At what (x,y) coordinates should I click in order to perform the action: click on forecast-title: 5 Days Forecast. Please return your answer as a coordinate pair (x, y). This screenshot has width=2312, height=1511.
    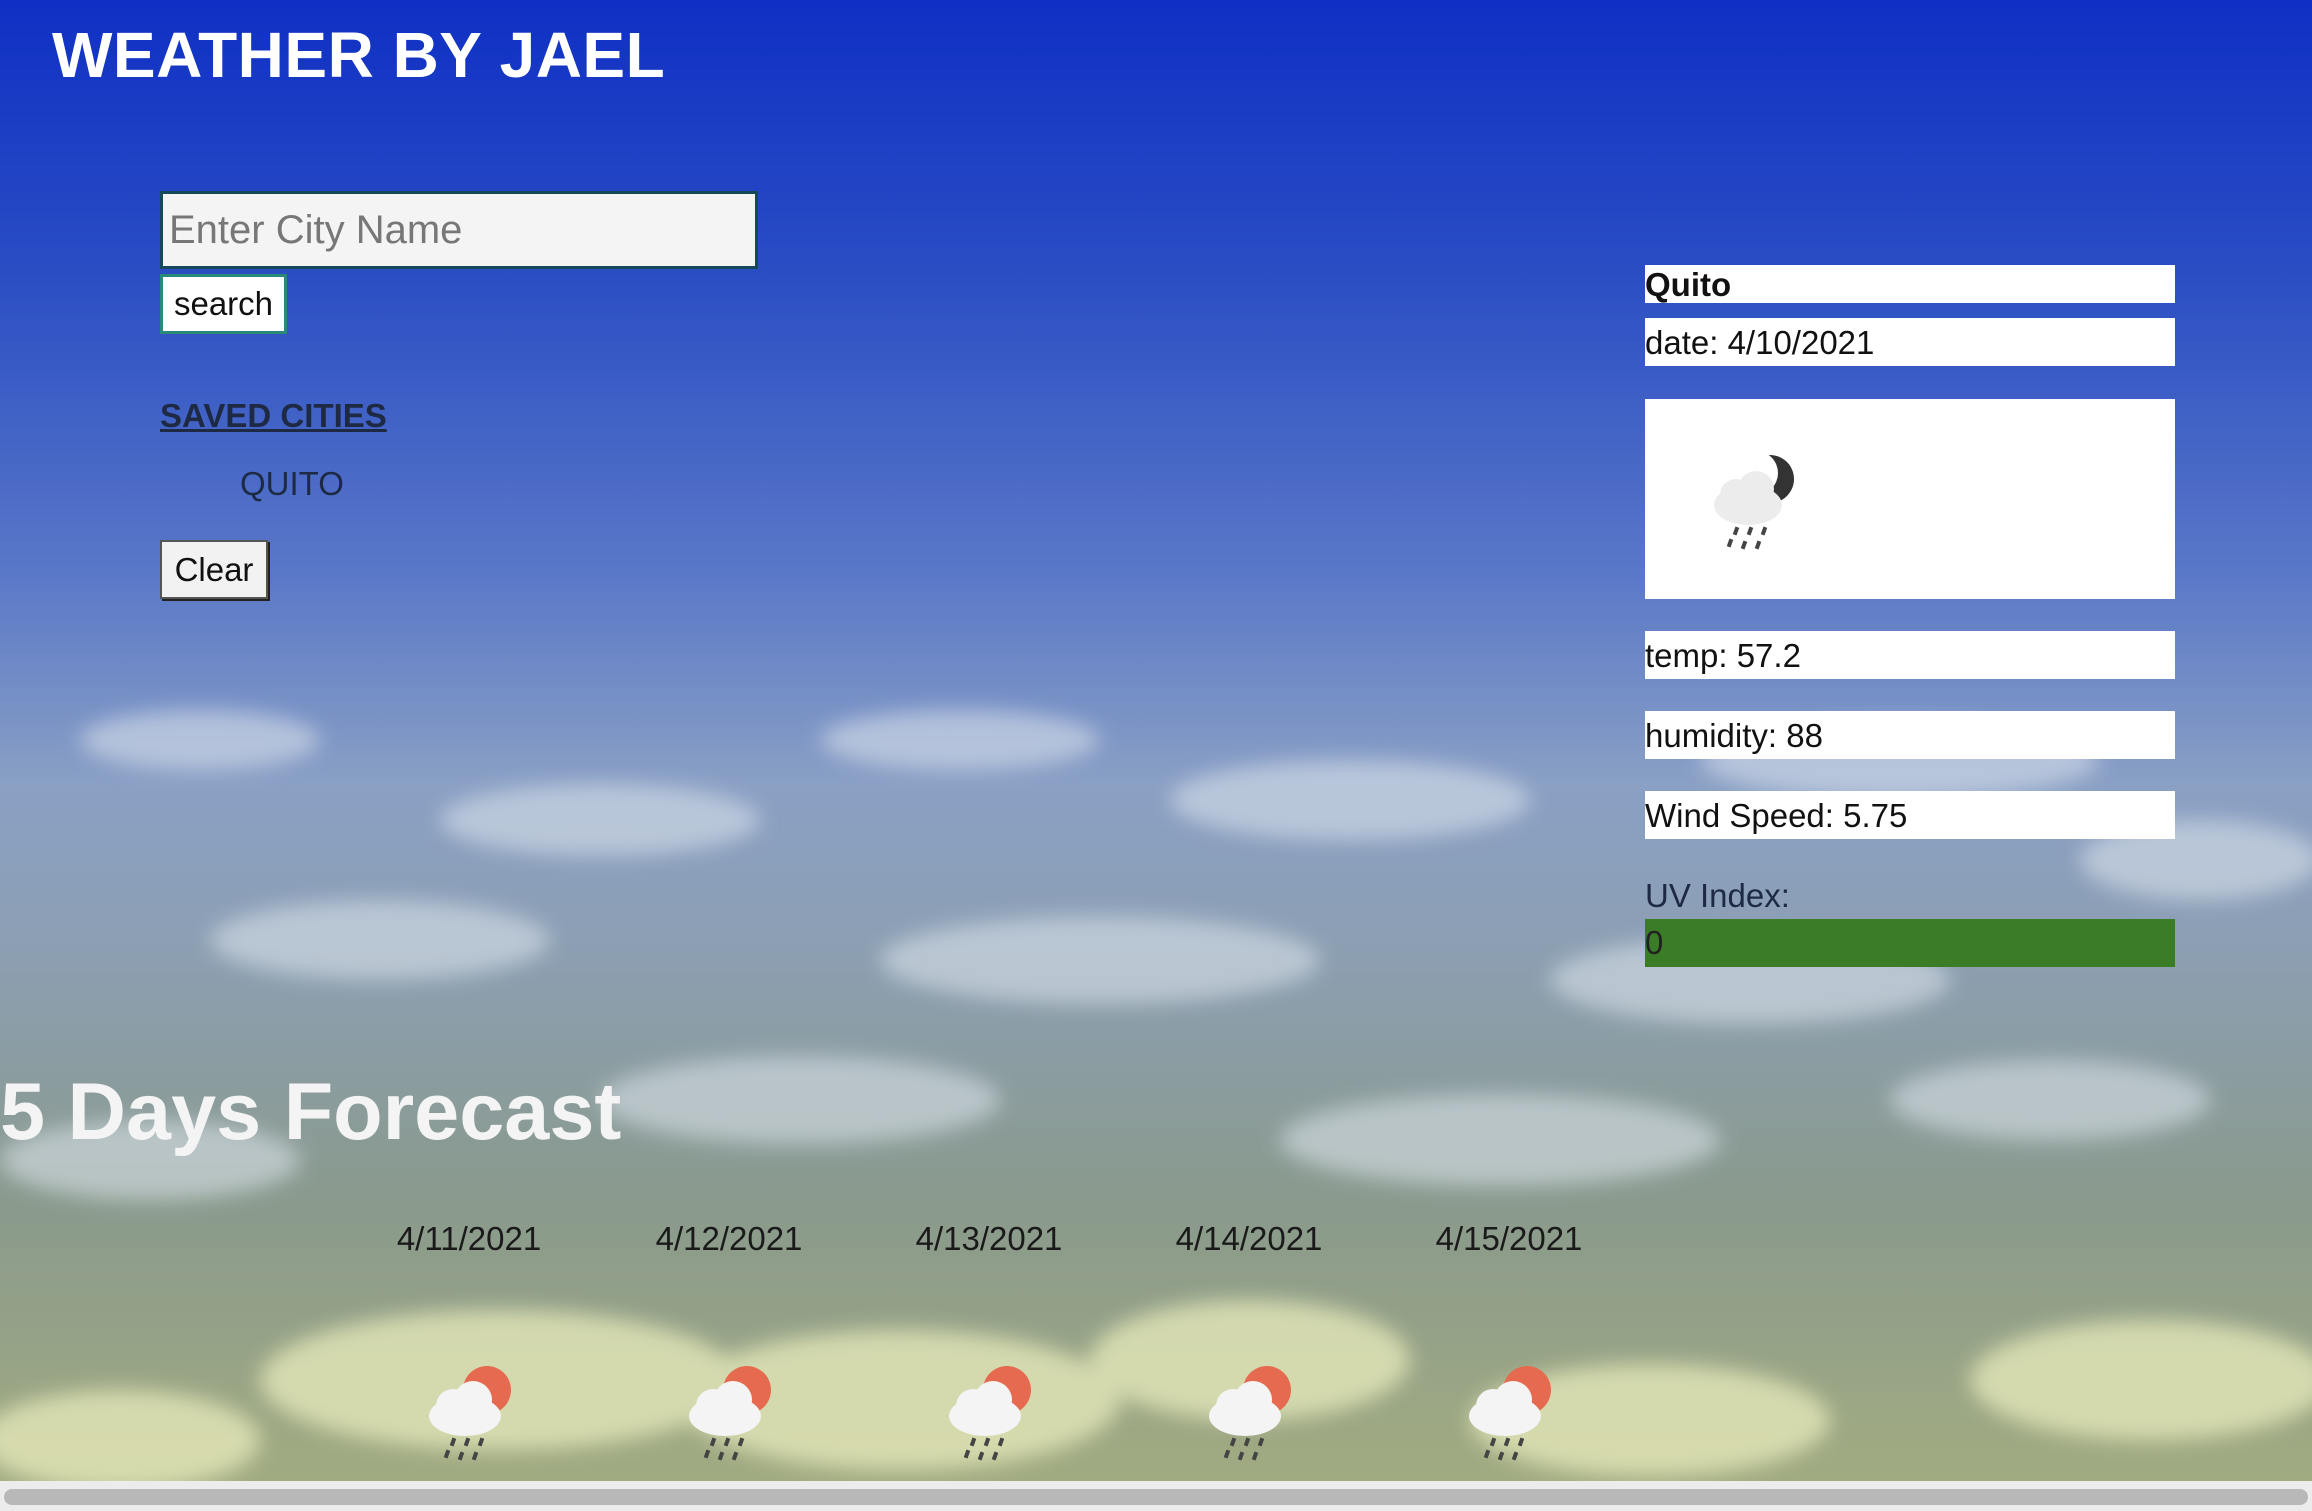
    Looking at the image, I should click on (311, 1112).